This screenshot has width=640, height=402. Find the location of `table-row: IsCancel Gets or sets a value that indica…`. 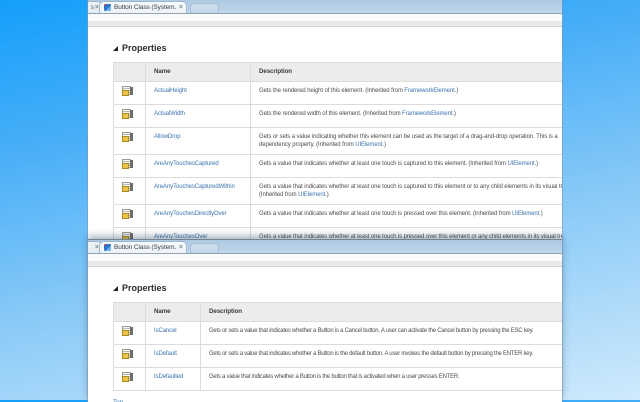

table-row: IsCancel Gets or sets a value that indica… is located at coordinates (337, 333).